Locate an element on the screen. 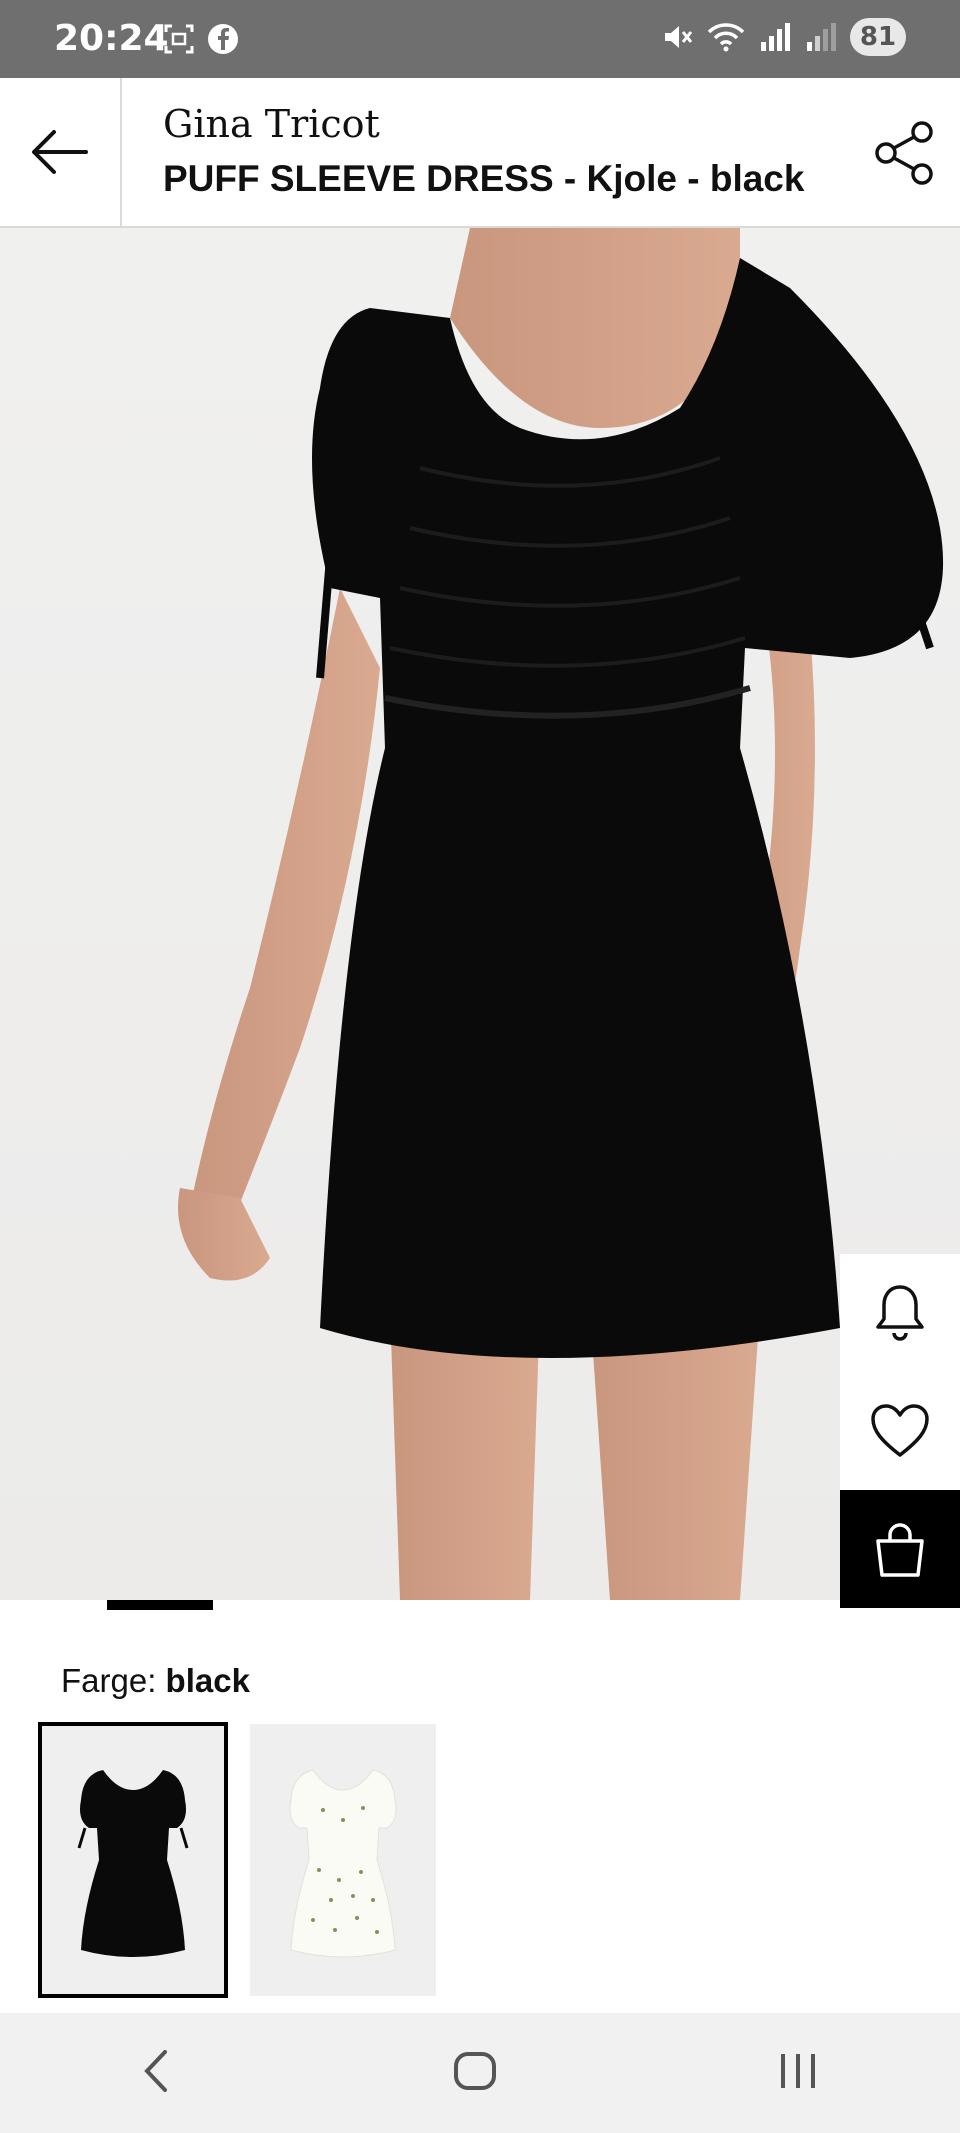 The width and height of the screenshot is (960, 2133). facebook-icon is located at coordinates (223, 39).